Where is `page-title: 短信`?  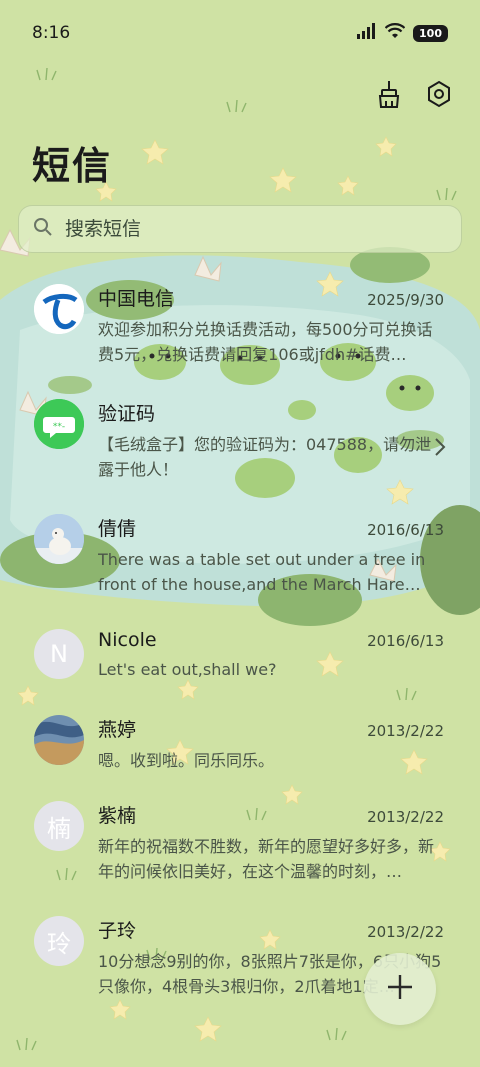 page-title: 短信 is located at coordinates (72, 166).